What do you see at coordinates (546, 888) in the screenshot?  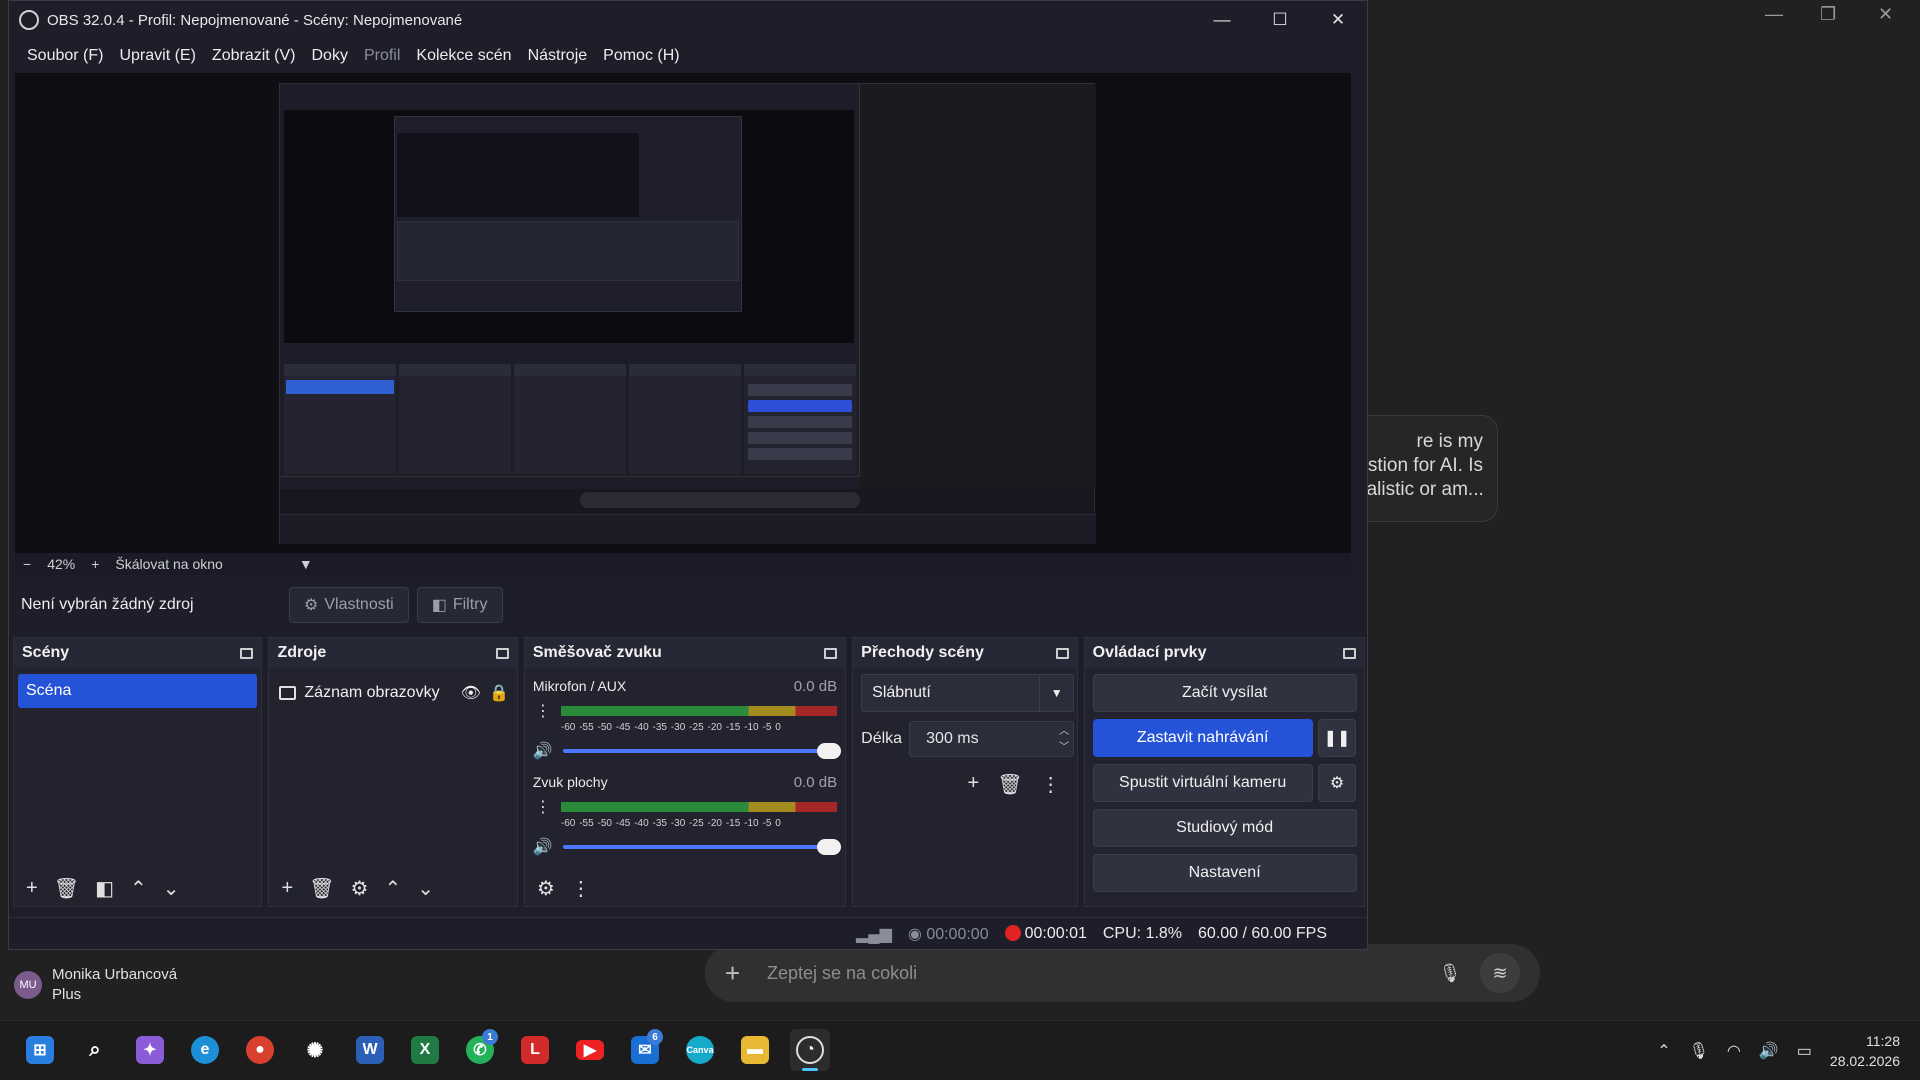 I see `advanced-audio-gear-icon: ⚙` at bounding box center [546, 888].